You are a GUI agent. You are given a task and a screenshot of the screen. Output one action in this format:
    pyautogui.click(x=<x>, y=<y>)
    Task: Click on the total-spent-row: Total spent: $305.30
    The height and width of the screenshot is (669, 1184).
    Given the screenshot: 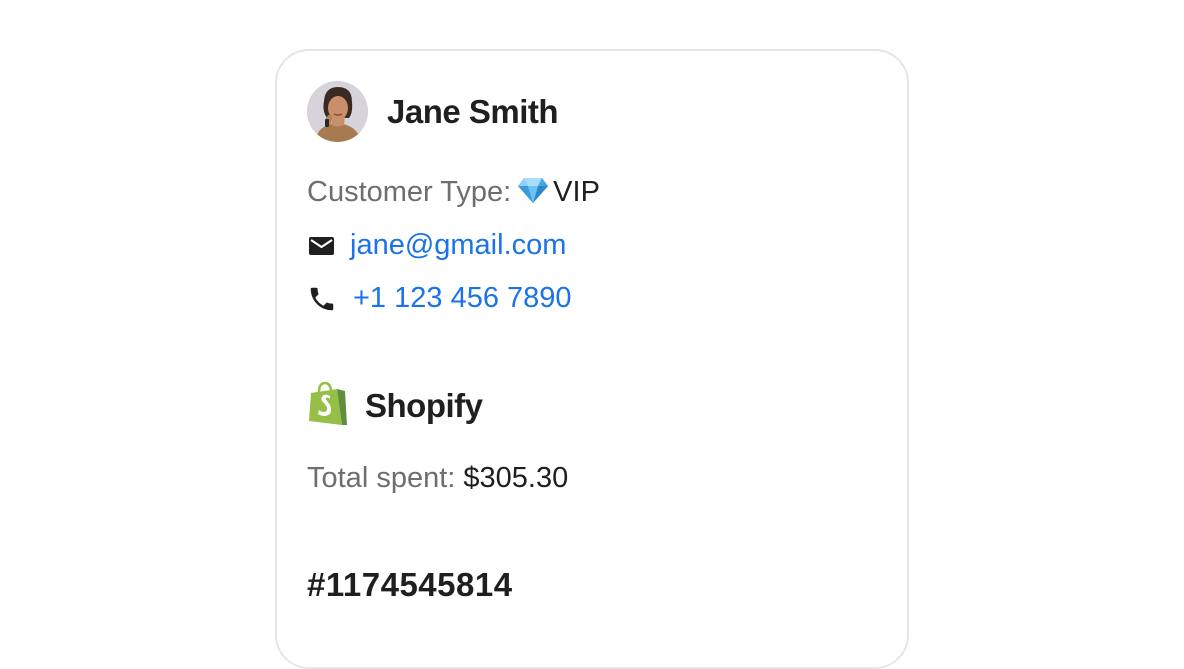 What is the action you would take?
    pyautogui.click(x=437, y=478)
    